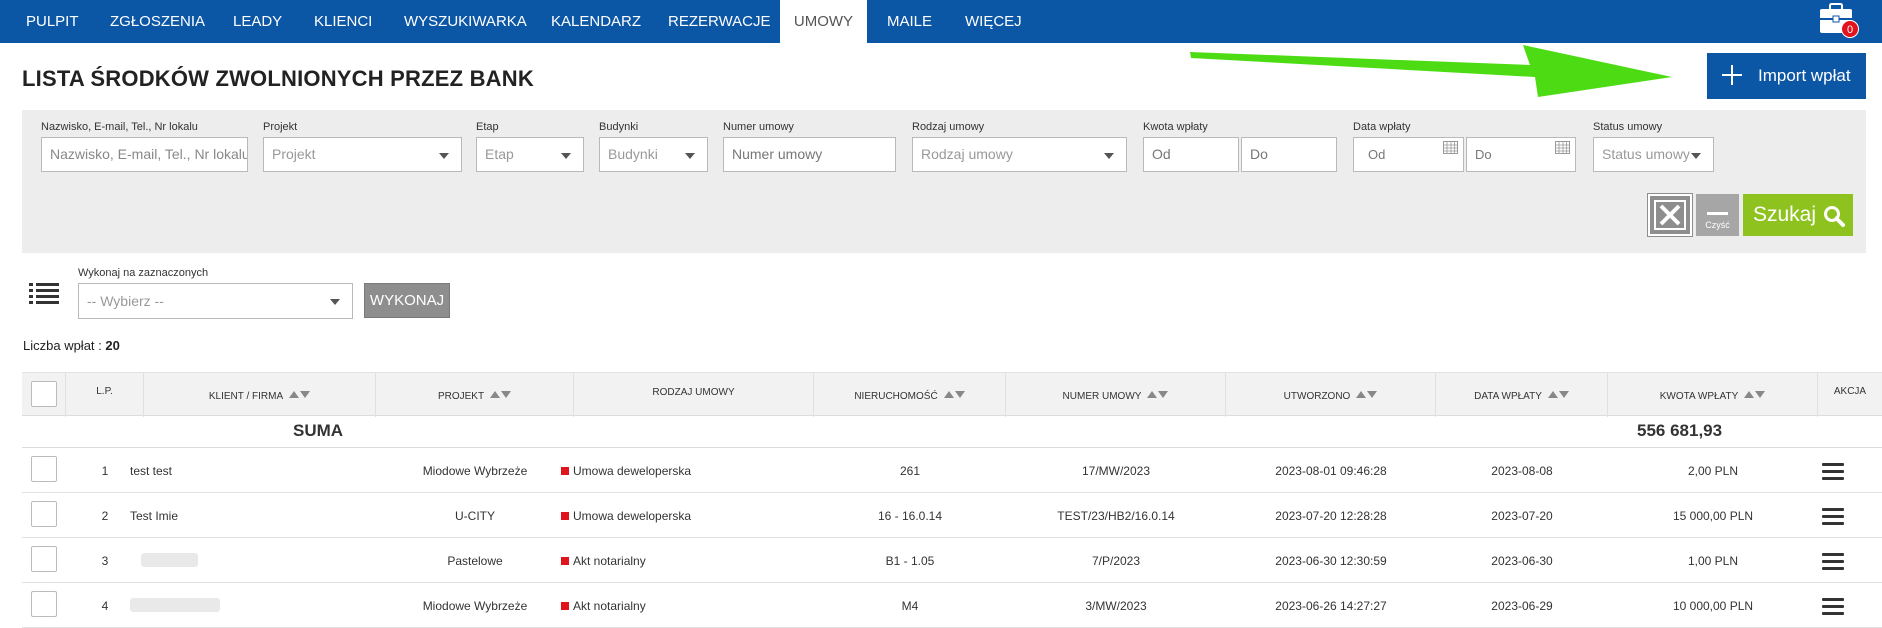 This screenshot has height=628, width=1882. What do you see at coordinates (1019, 154) in the screenshot?
I see `contract-type-select: Rodzaj umowy` at bounding box center [1019, 154].